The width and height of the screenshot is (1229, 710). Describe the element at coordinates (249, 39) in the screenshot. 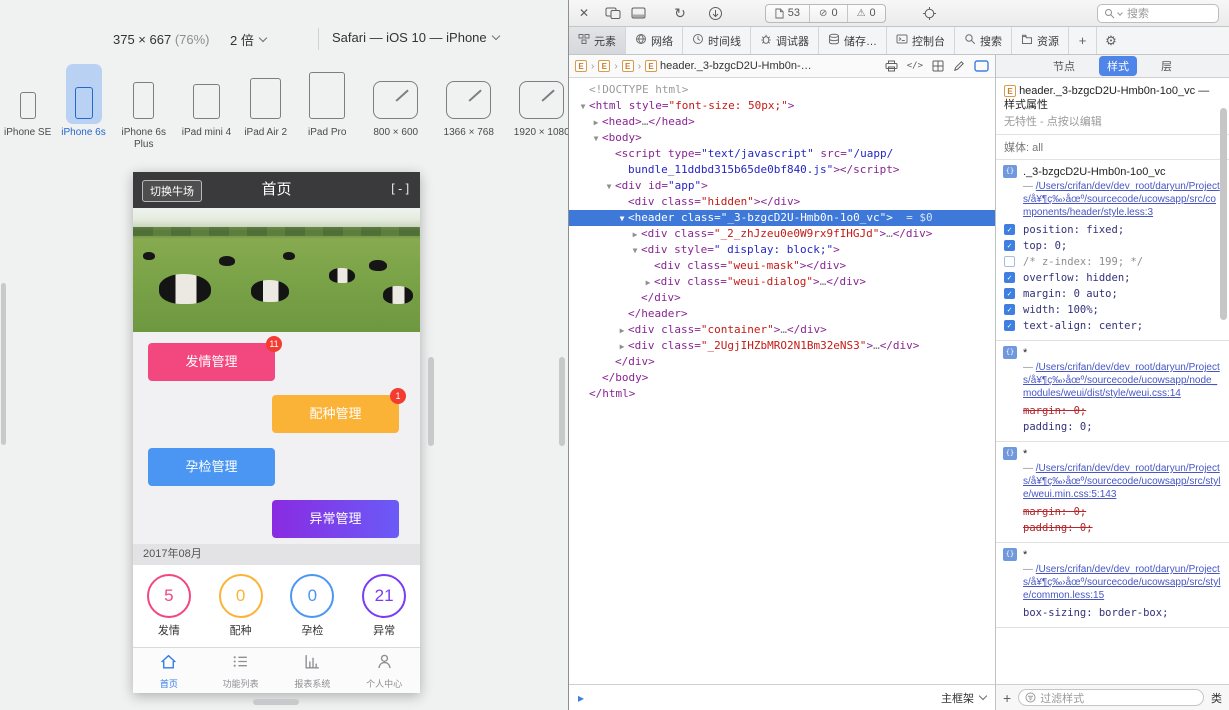

I see `scale-dropdown: 2 倍` at that location.